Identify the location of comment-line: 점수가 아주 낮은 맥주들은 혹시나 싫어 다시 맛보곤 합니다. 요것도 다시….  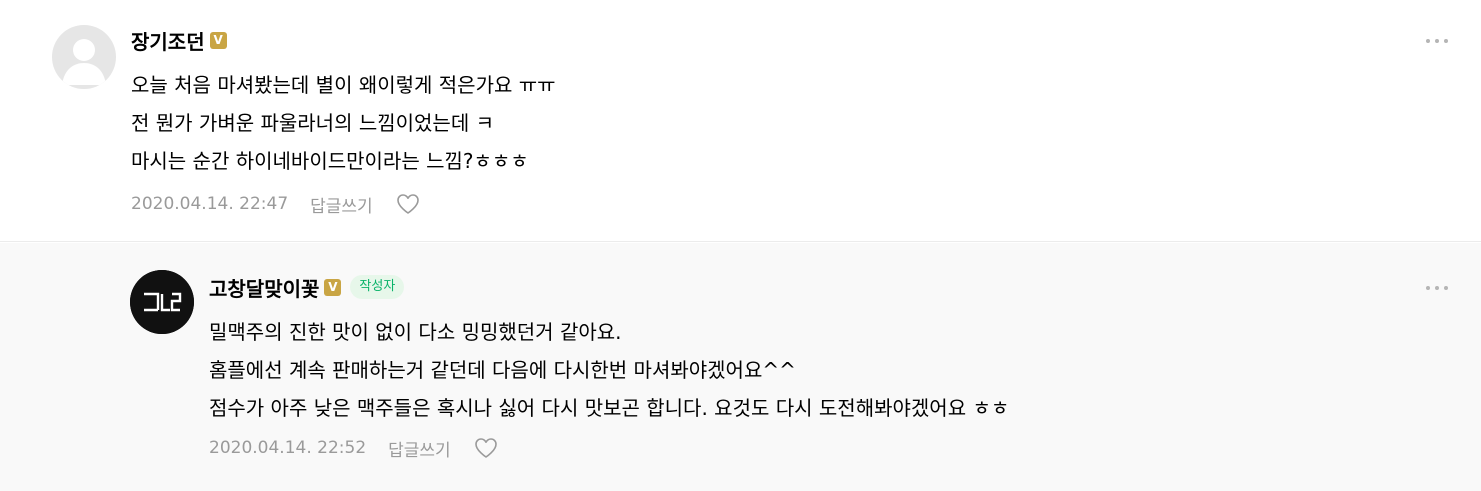
(609, 408).